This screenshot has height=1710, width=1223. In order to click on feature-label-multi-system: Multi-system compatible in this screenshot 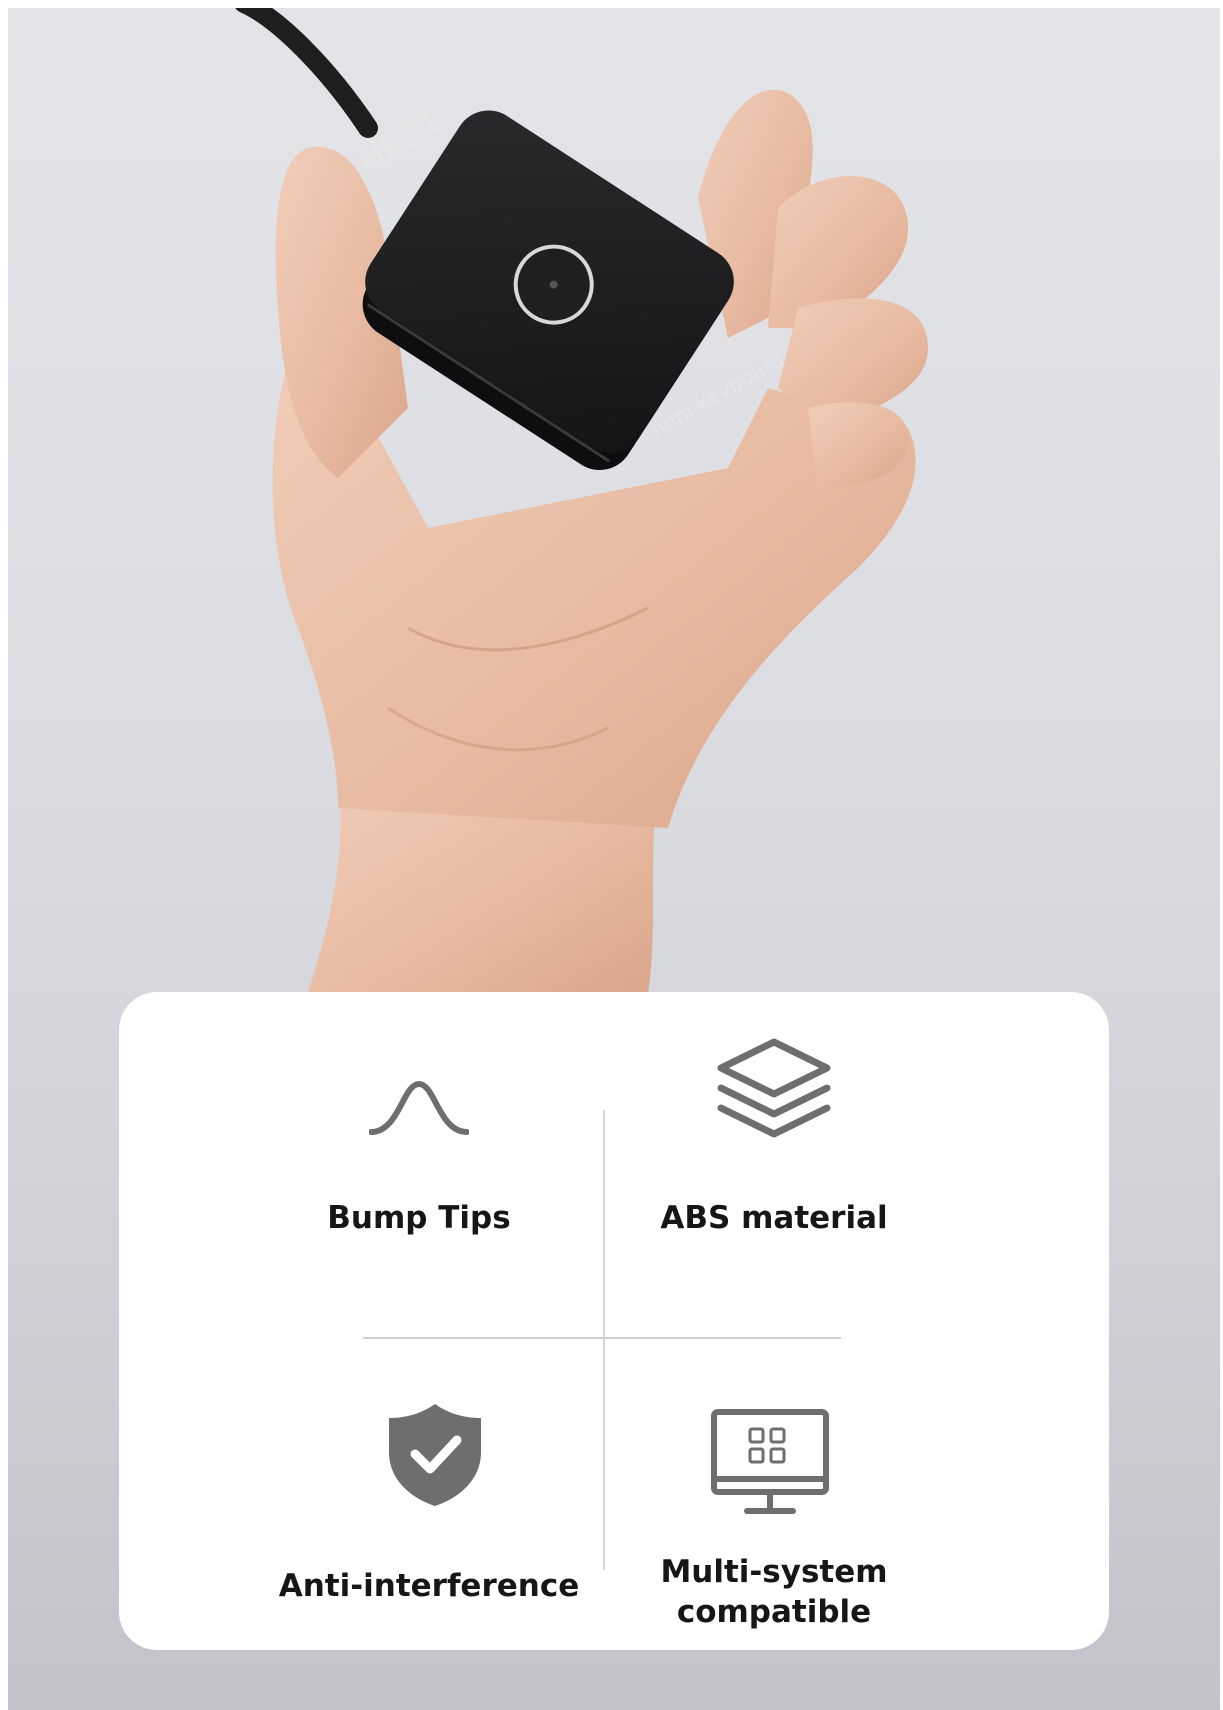, I will do `click(774, 1592)`.